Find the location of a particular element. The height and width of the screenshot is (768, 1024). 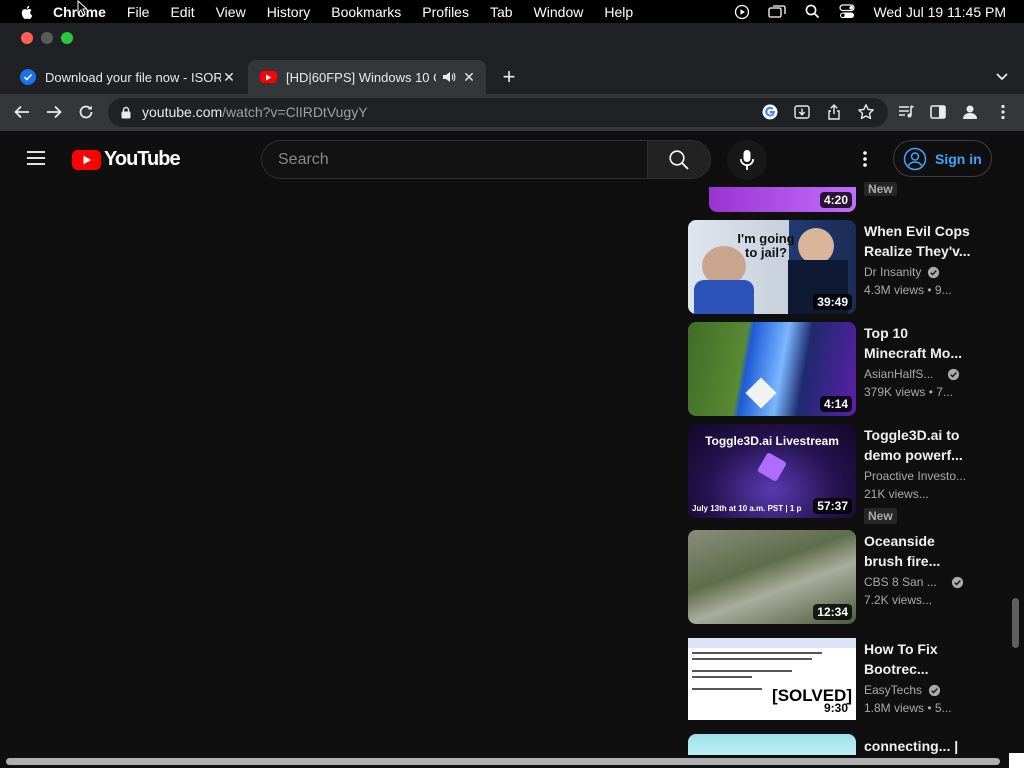

video-title: connecting... | is located at coordinates (919, 745).